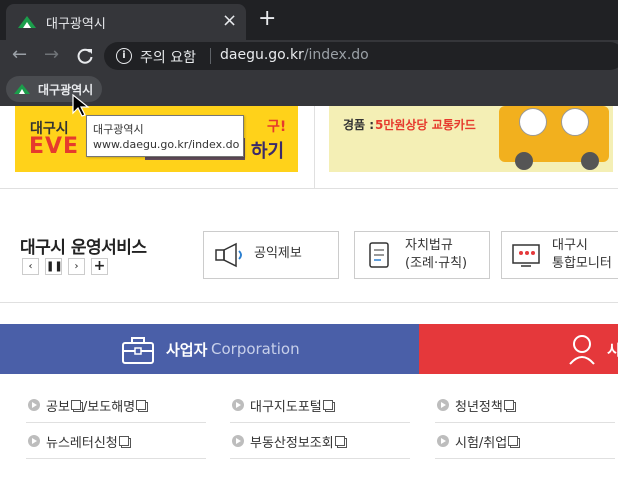 The width and height of the screenshot is (618, 487). Describe the element at coordinates (277, 127) in the screenshot. I see `banner-left-fragment-top: 구!` at that location.